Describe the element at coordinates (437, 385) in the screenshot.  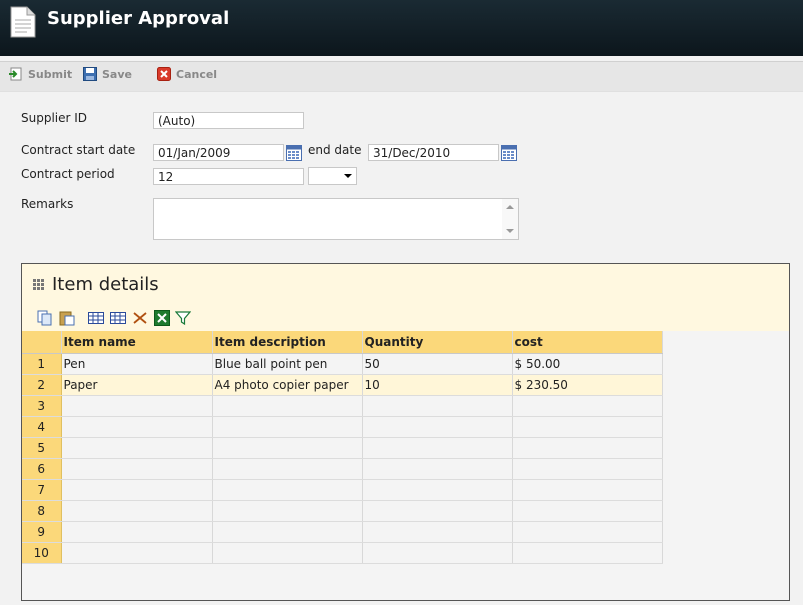
I see `grid-cell: 10` at that location.